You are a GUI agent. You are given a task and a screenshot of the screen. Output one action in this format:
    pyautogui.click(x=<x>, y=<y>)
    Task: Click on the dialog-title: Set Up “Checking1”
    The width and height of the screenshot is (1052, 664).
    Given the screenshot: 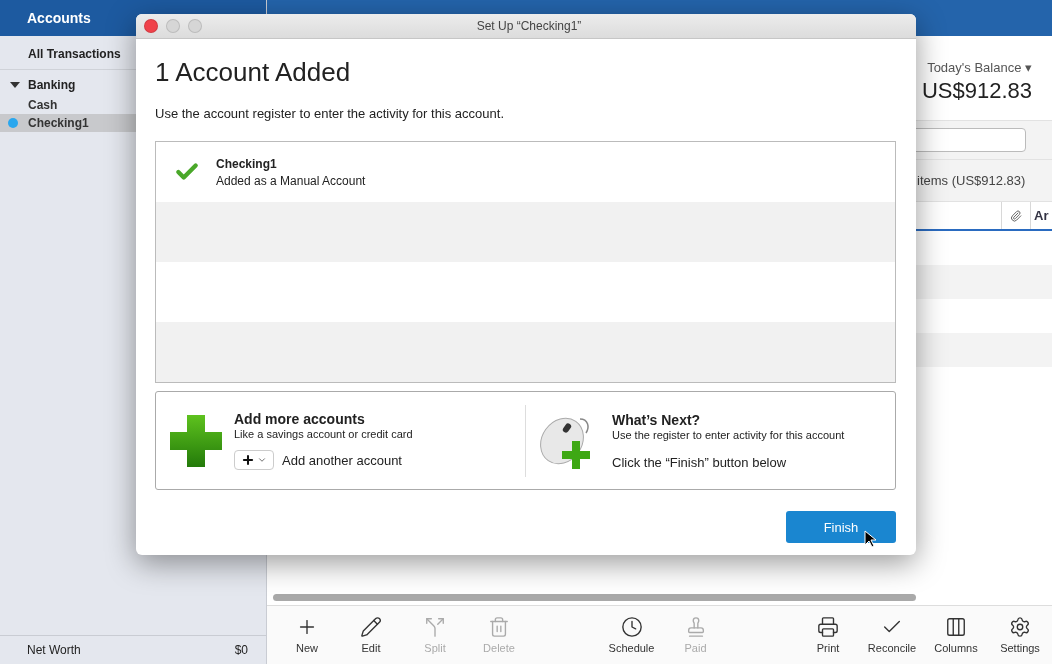 What is the action you would take?
    pyautogui.click(x=529, y=26)
    